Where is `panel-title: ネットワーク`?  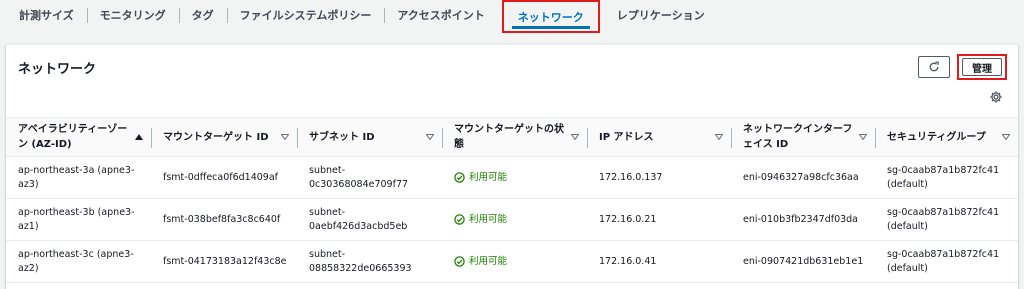
panel-title: ネットワーク is located at coordinates (57, 69).